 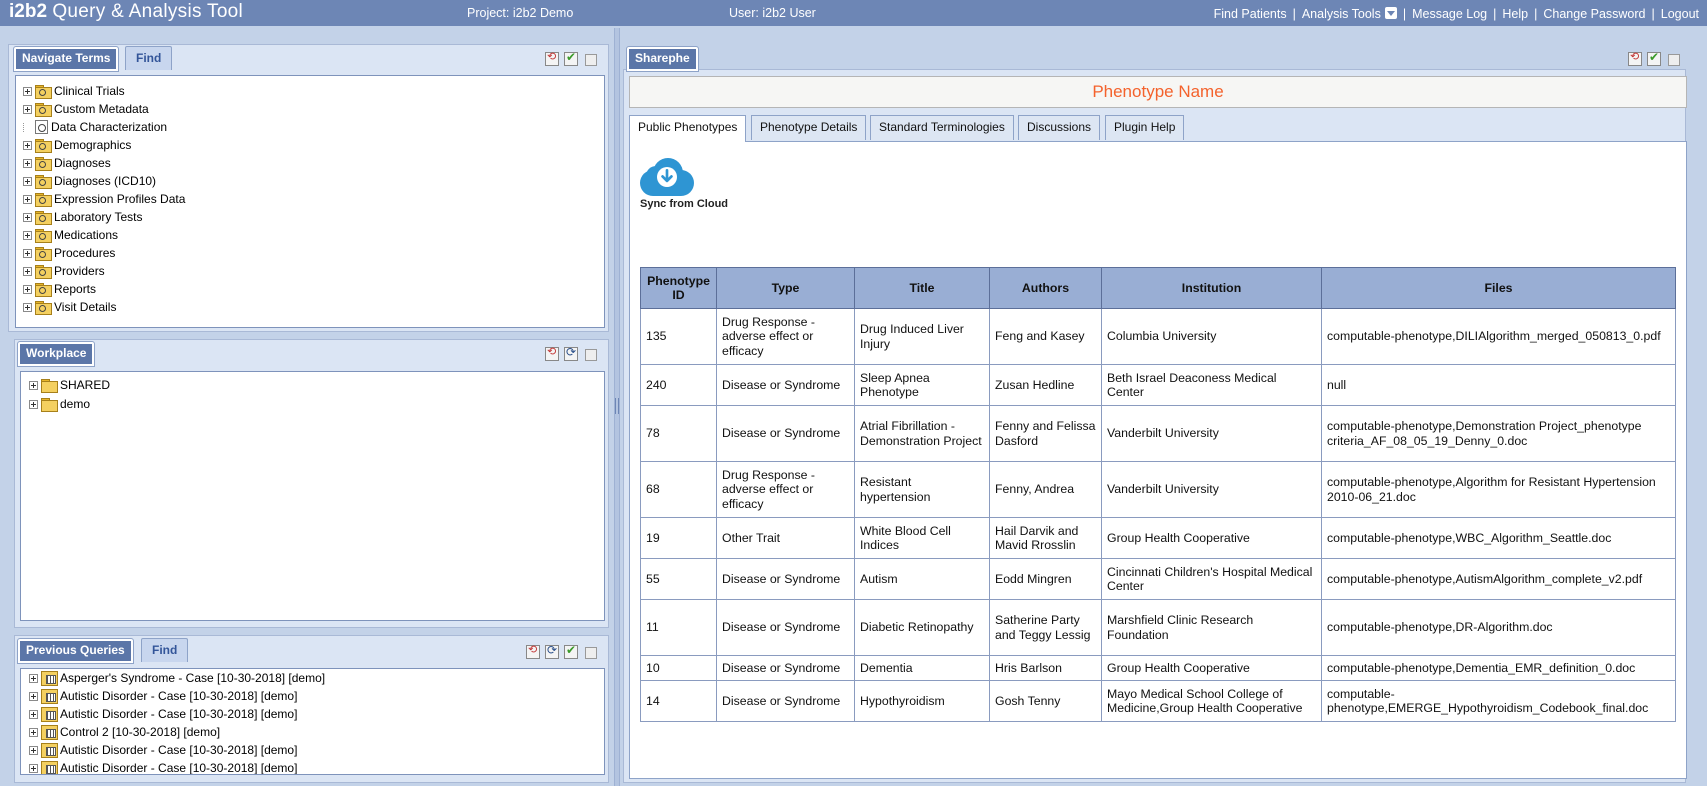 I want to click on top-bar: i2b2 Query & Analysis Tool Project, so click(x=853, y=13).